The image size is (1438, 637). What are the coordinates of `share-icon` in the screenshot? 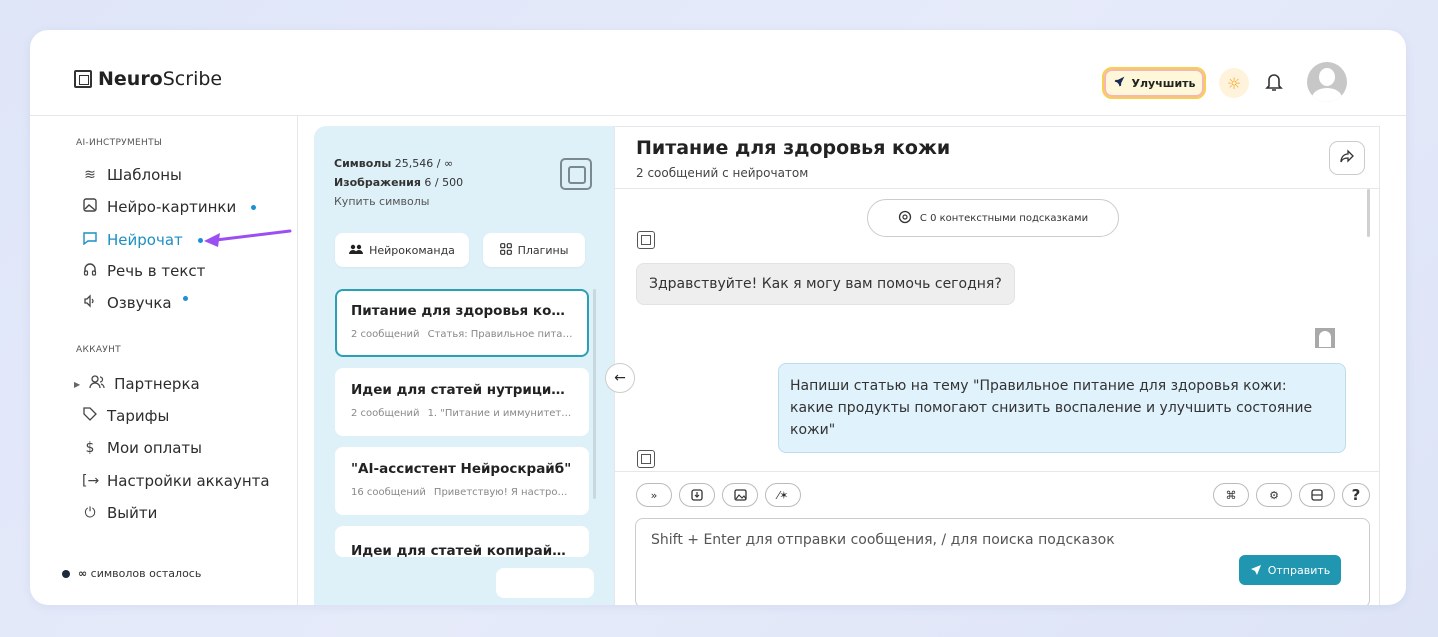 It's located at (1347, 158).